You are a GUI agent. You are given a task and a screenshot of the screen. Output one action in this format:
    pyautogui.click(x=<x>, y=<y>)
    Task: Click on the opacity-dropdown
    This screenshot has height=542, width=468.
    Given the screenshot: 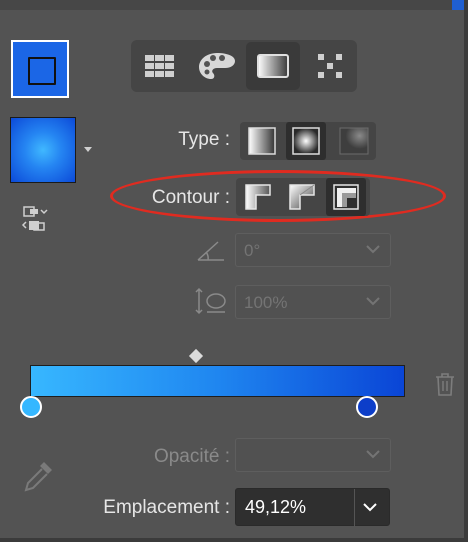 What is the action you would take?
    pyautogui.click(x=313, y=455)
    